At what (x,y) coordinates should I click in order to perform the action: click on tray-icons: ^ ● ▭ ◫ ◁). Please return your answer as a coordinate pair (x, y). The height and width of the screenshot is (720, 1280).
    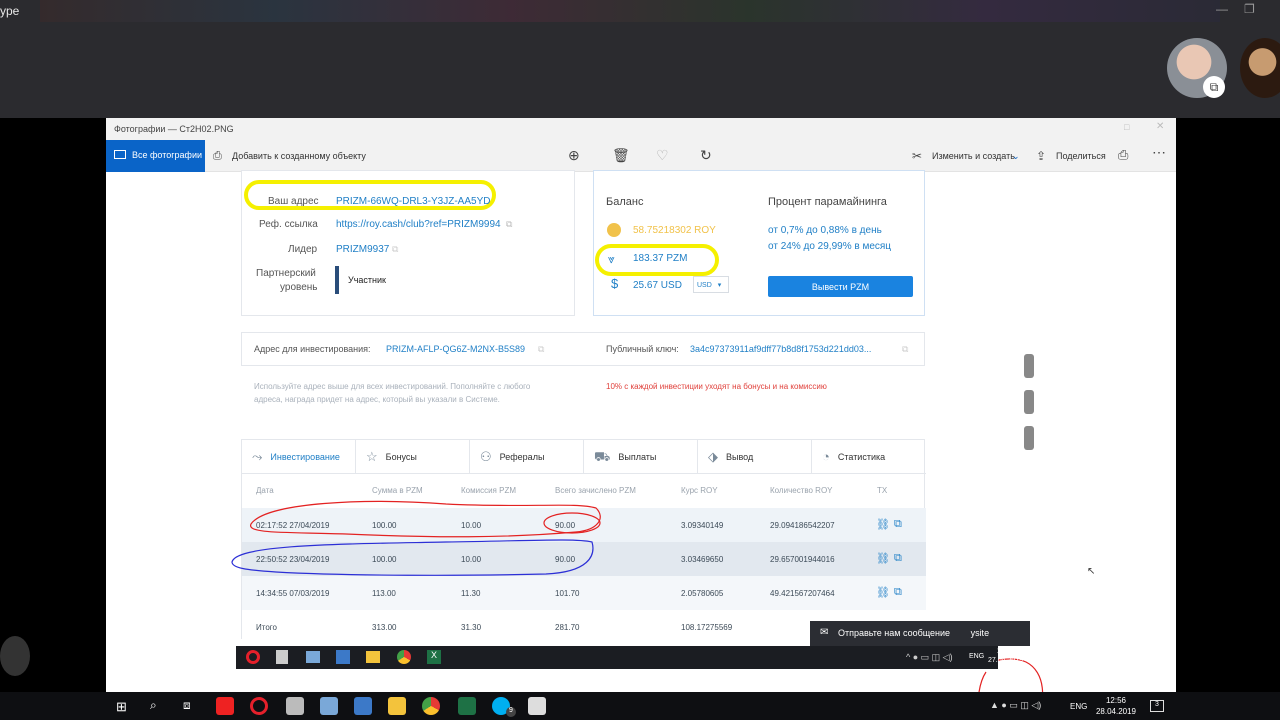
    Looking at the image, I should click on (929, 657).